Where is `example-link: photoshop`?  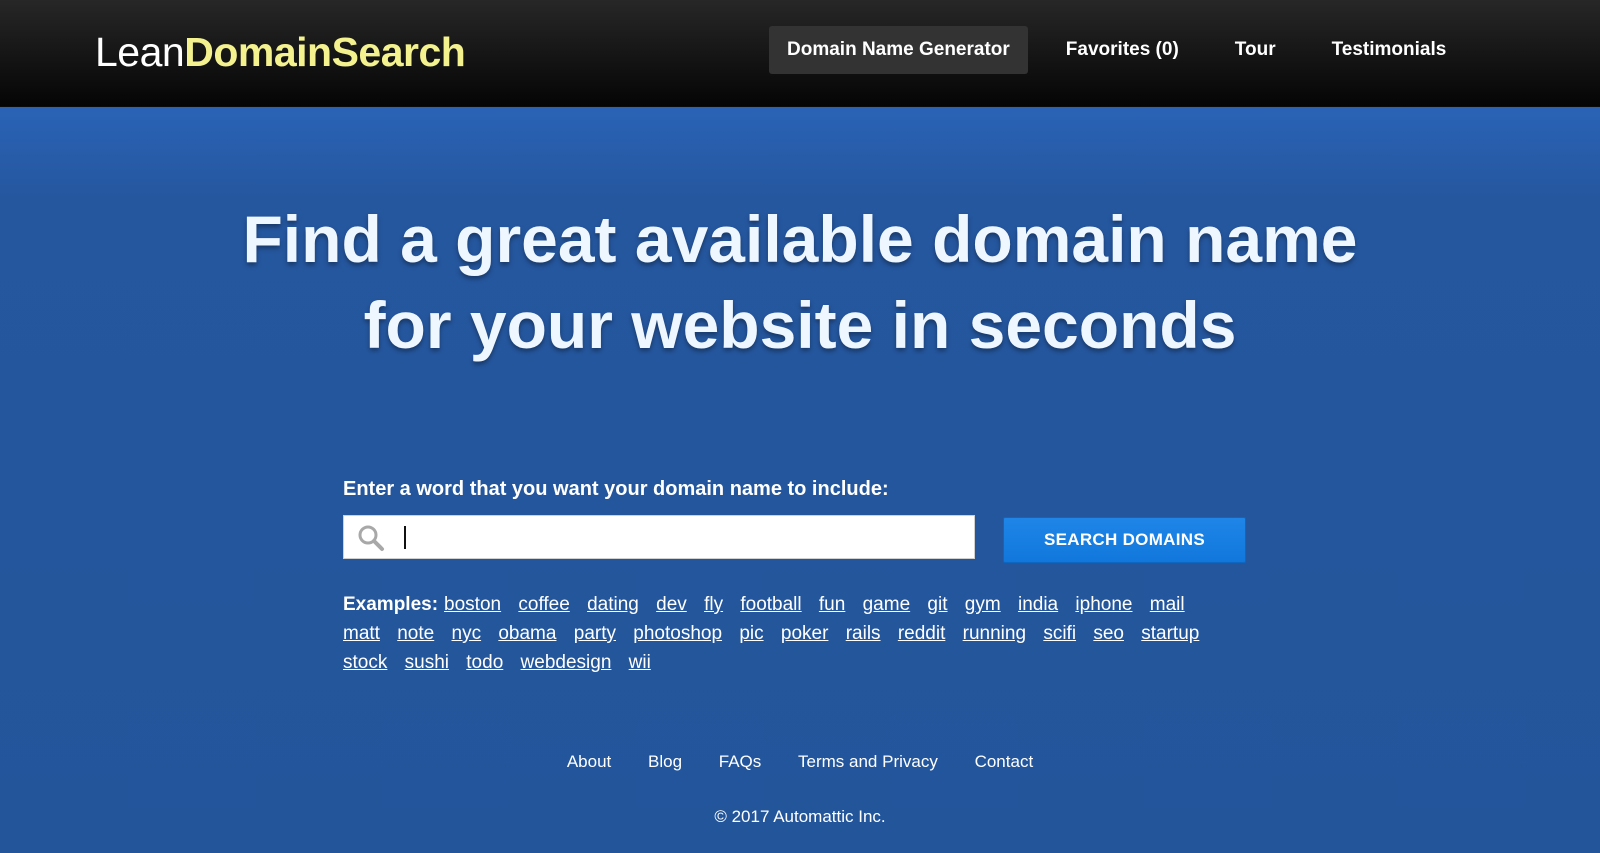
example-link: photoshop is located at coordinates (677, 633).